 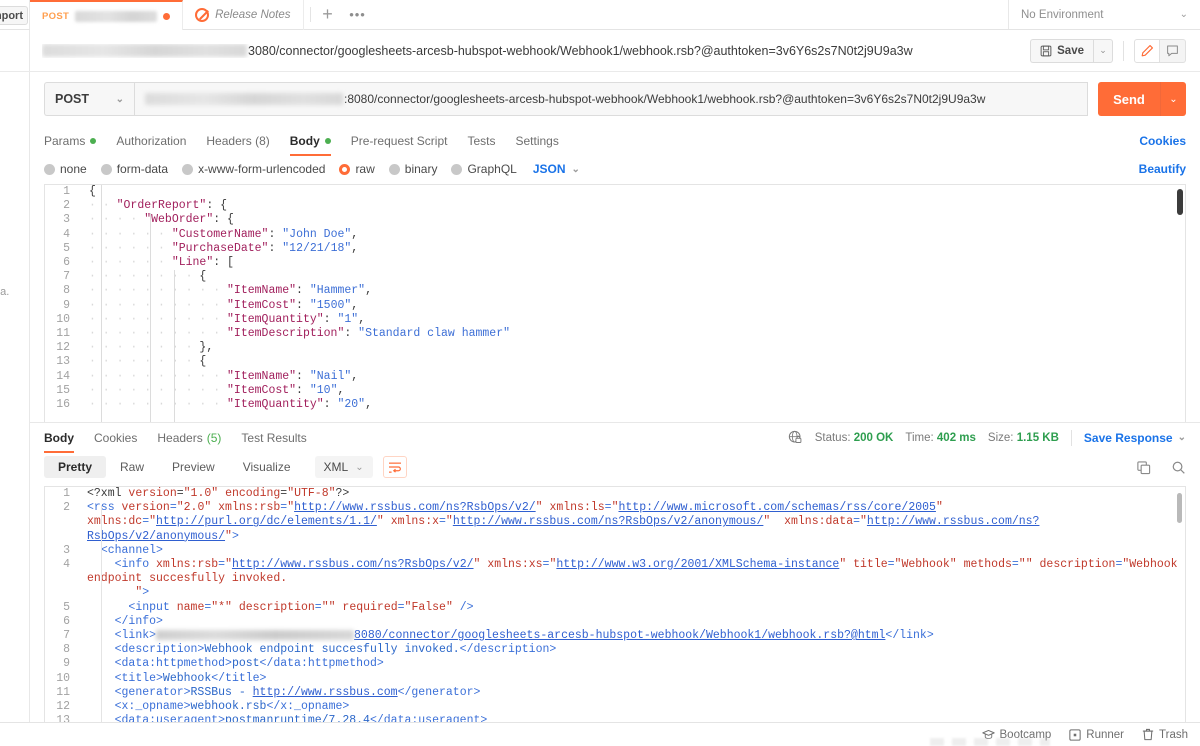 What do you see at coordinates (262, 169) in the screenshot?
I see `body-type-urlencoded-label: x-www-form-urlencoded` at bounding box center [262, 169].